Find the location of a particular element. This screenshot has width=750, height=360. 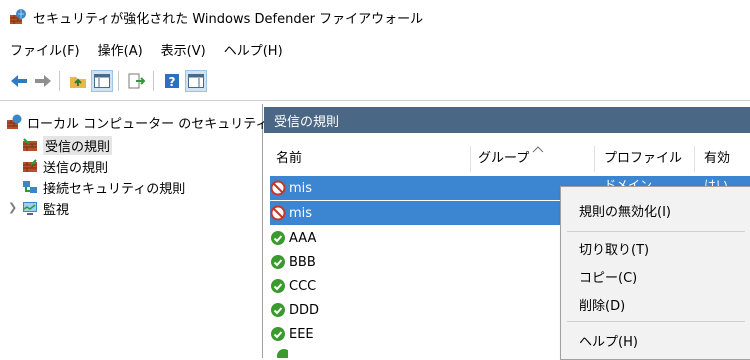

tree-label-monitoring: 監視 is located at coordinates (56, 210).